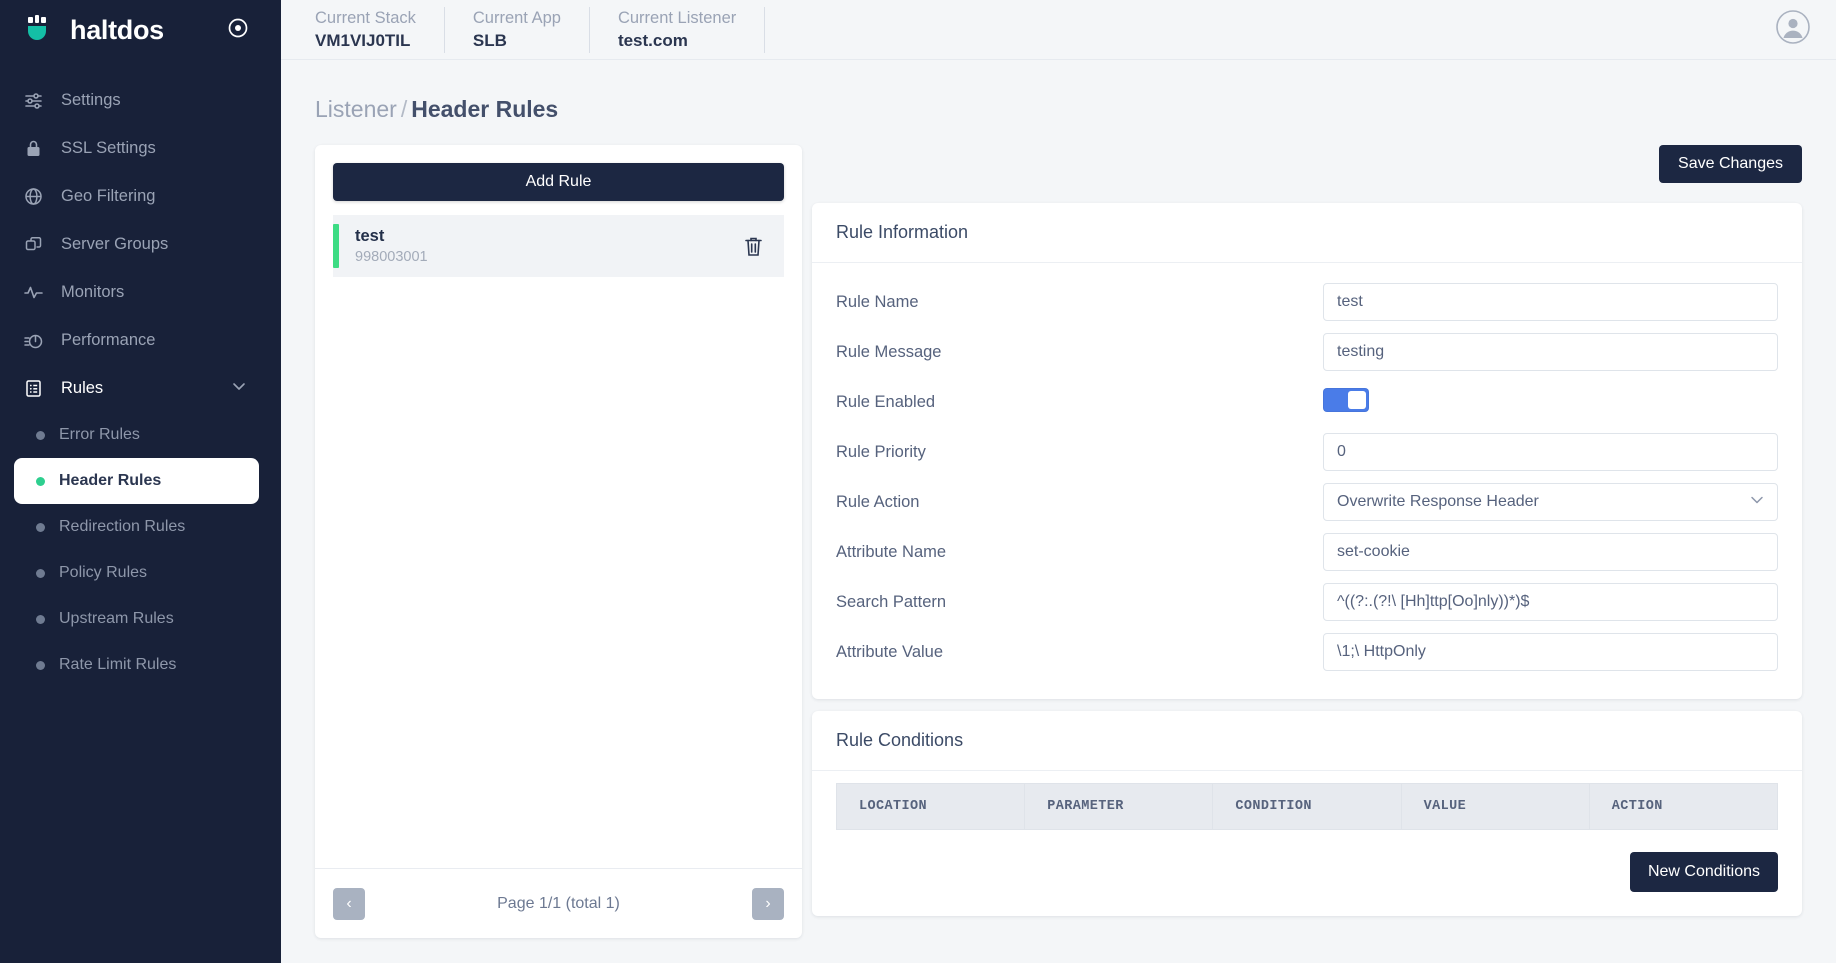 This screenshot has width=1836, height=963. I want to click on sidebar-item-rate-limit-rules: Rate Limit Rules, so click(136, 665).